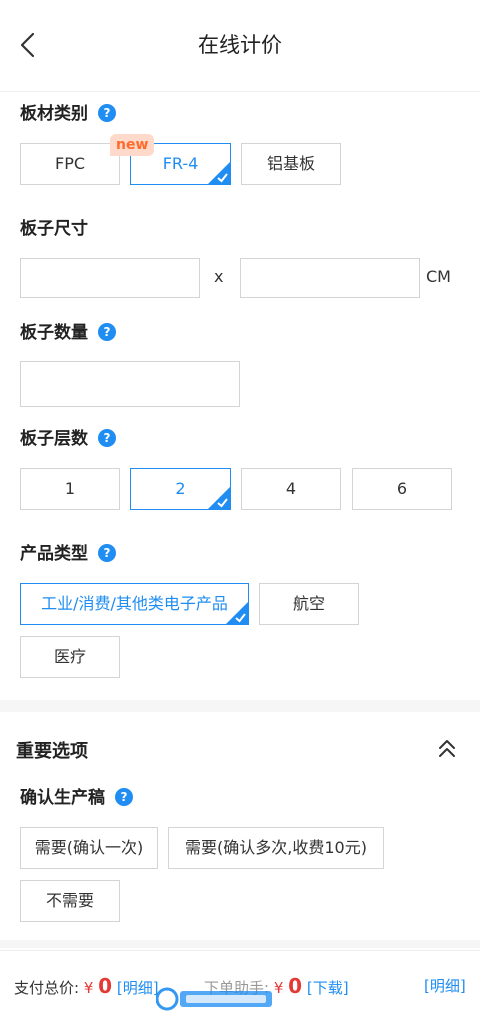 This screenshot has width=480, height=1017. I want to click on detail-link: [明细], so click(445, 986).